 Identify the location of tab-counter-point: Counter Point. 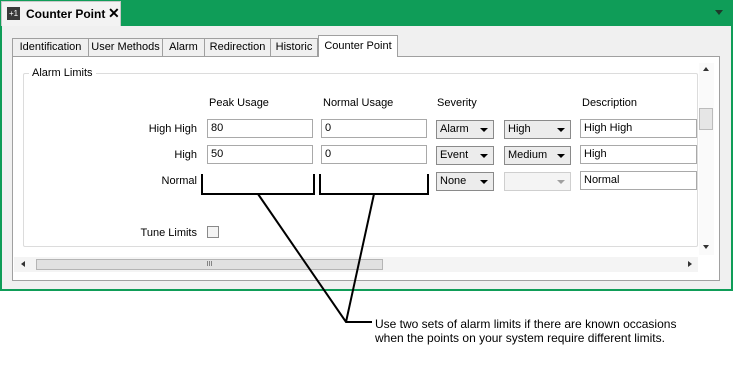
(358, 46).